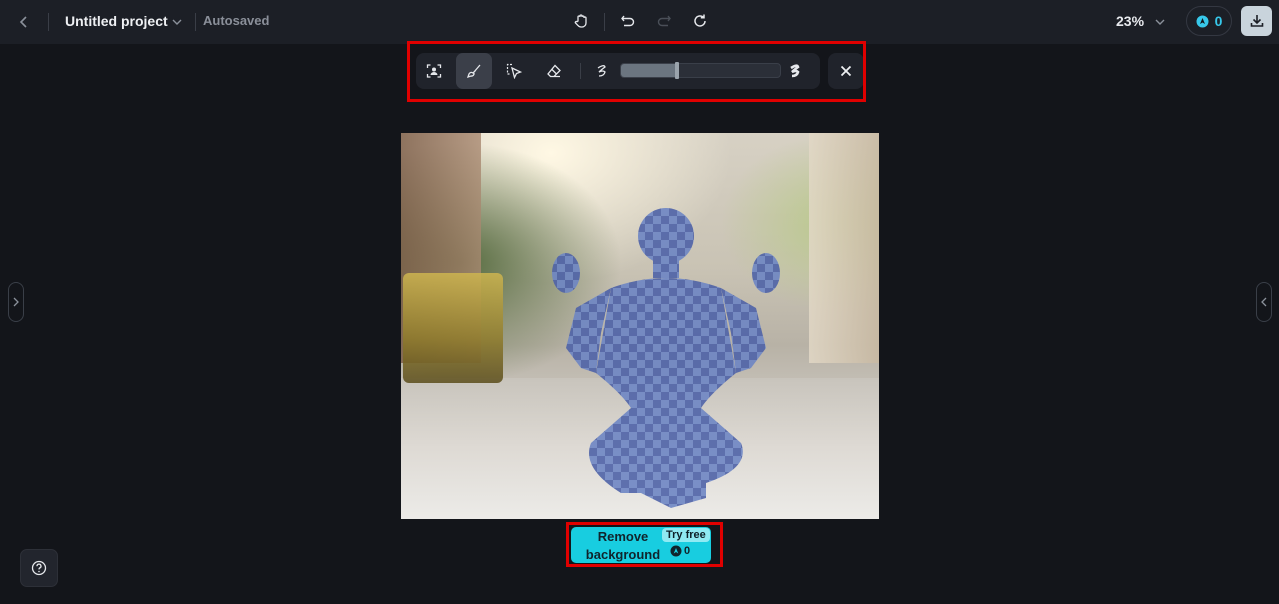 This screenshot has width=1279, height=604. I want to click on redo-icon, so click(664, 21).